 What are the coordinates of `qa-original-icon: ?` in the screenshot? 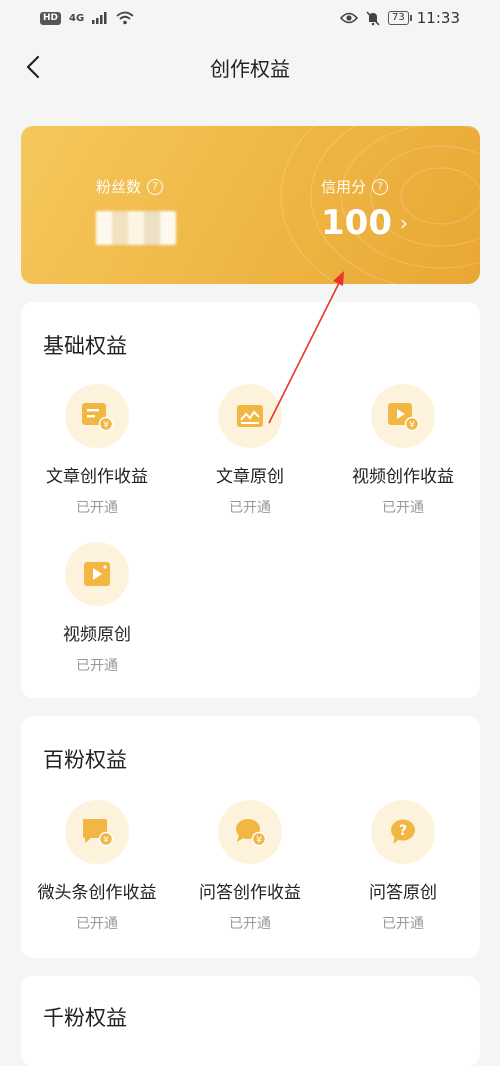 It's located at (403, 832).